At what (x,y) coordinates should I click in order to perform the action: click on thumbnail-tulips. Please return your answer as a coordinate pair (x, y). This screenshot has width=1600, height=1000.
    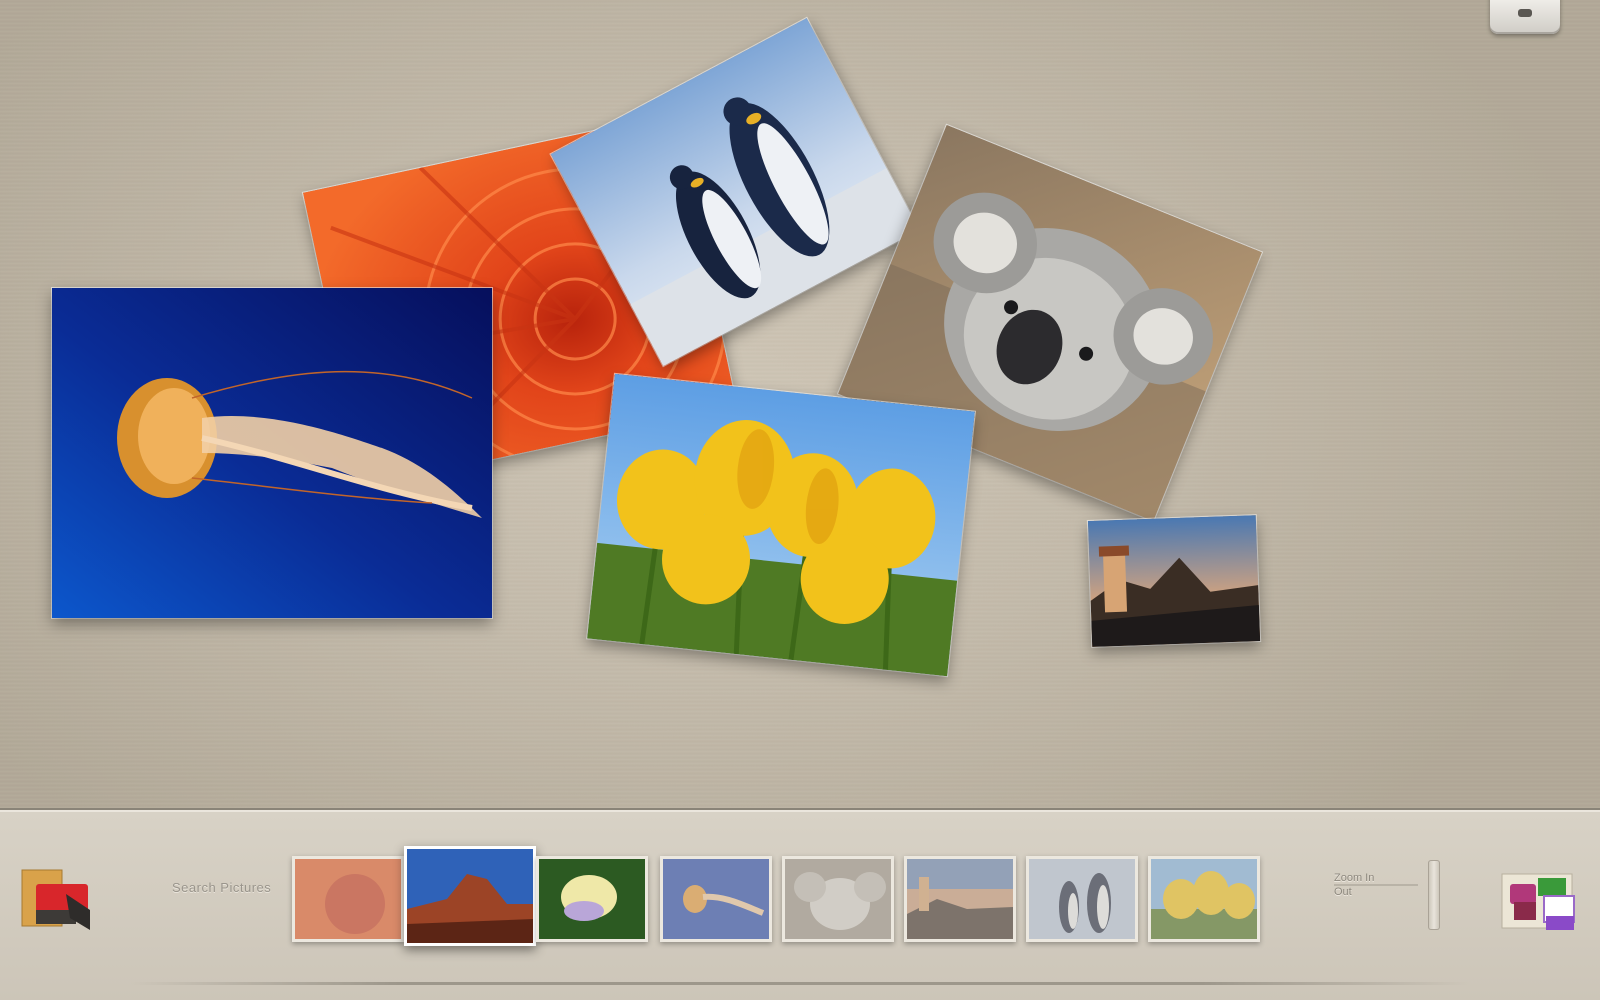
    Looking at the image, I should click on (1204, 899).